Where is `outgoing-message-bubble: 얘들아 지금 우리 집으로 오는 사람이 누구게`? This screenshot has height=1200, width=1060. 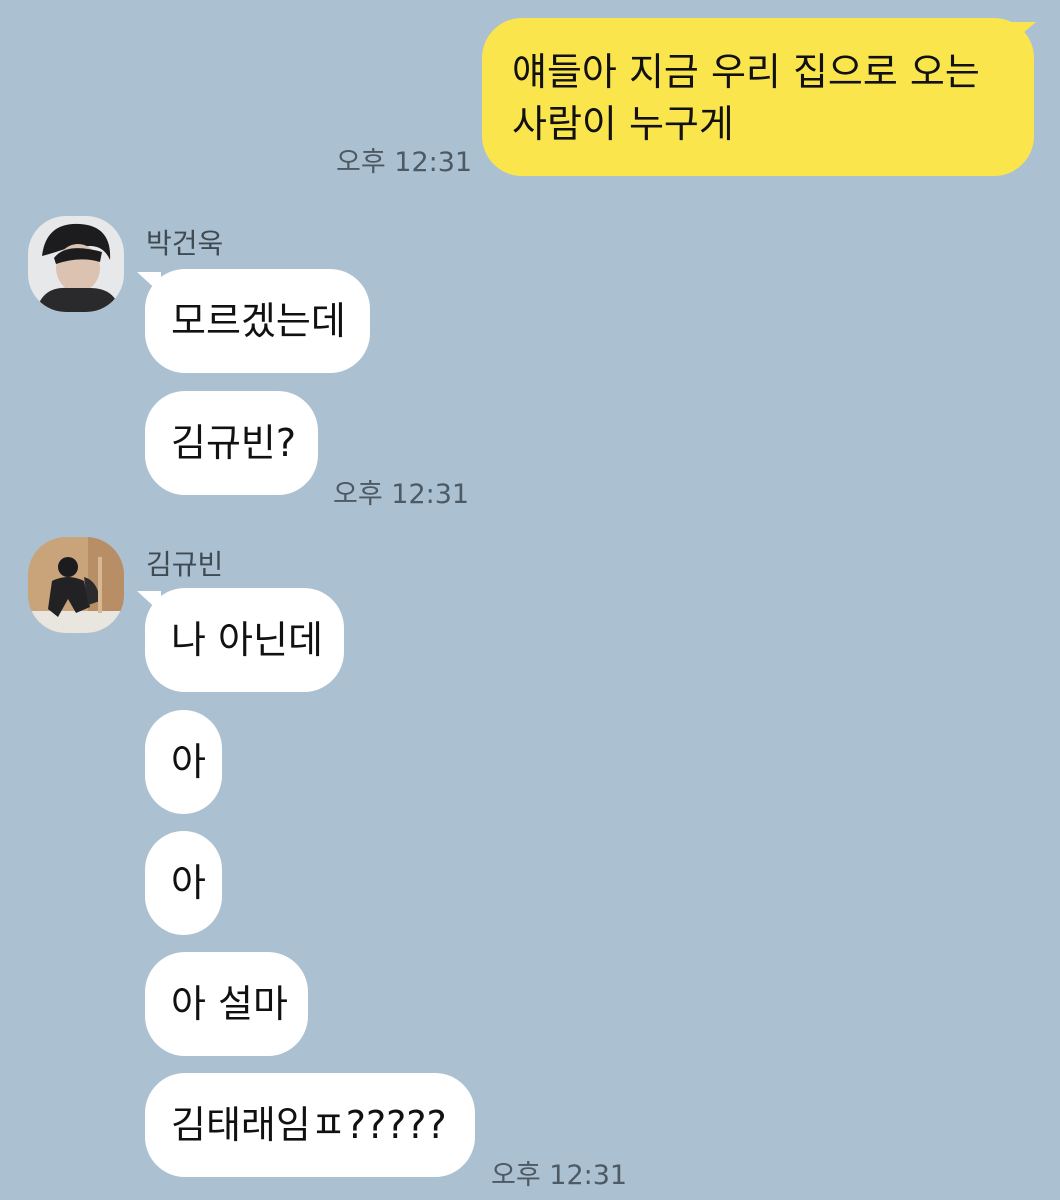 outgoing-message-bubble: 얘들아 지금 우리 집으로 오는 사람이 누구게 is located at coordinates (758, 97).